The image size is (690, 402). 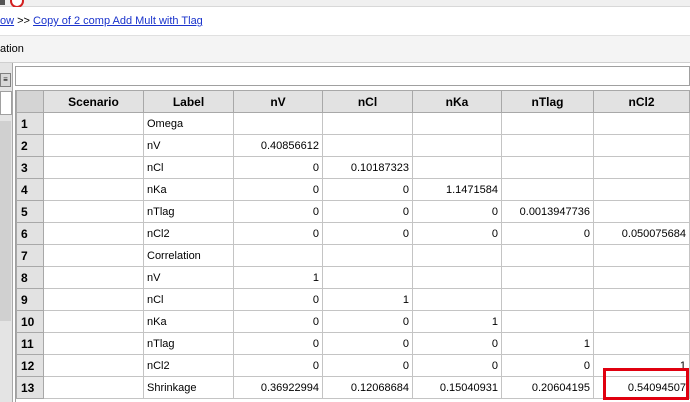 What do you see at coordinates (30, 343) in the screenshot?
I see `row-header: 11` at bounding box center [30, 343].